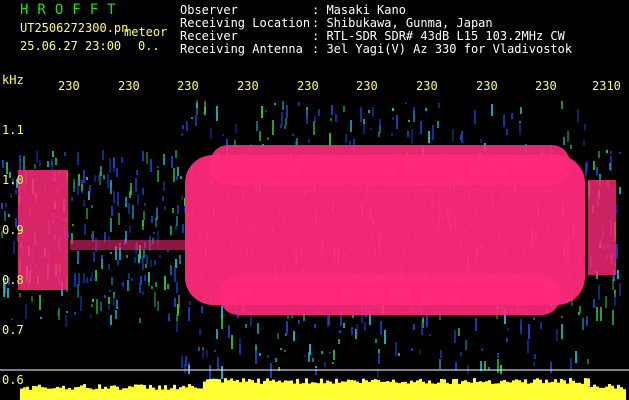 The height and width of the screenshot is (400, 629). I want to click on mode-label: meteor, so click(146, 32).